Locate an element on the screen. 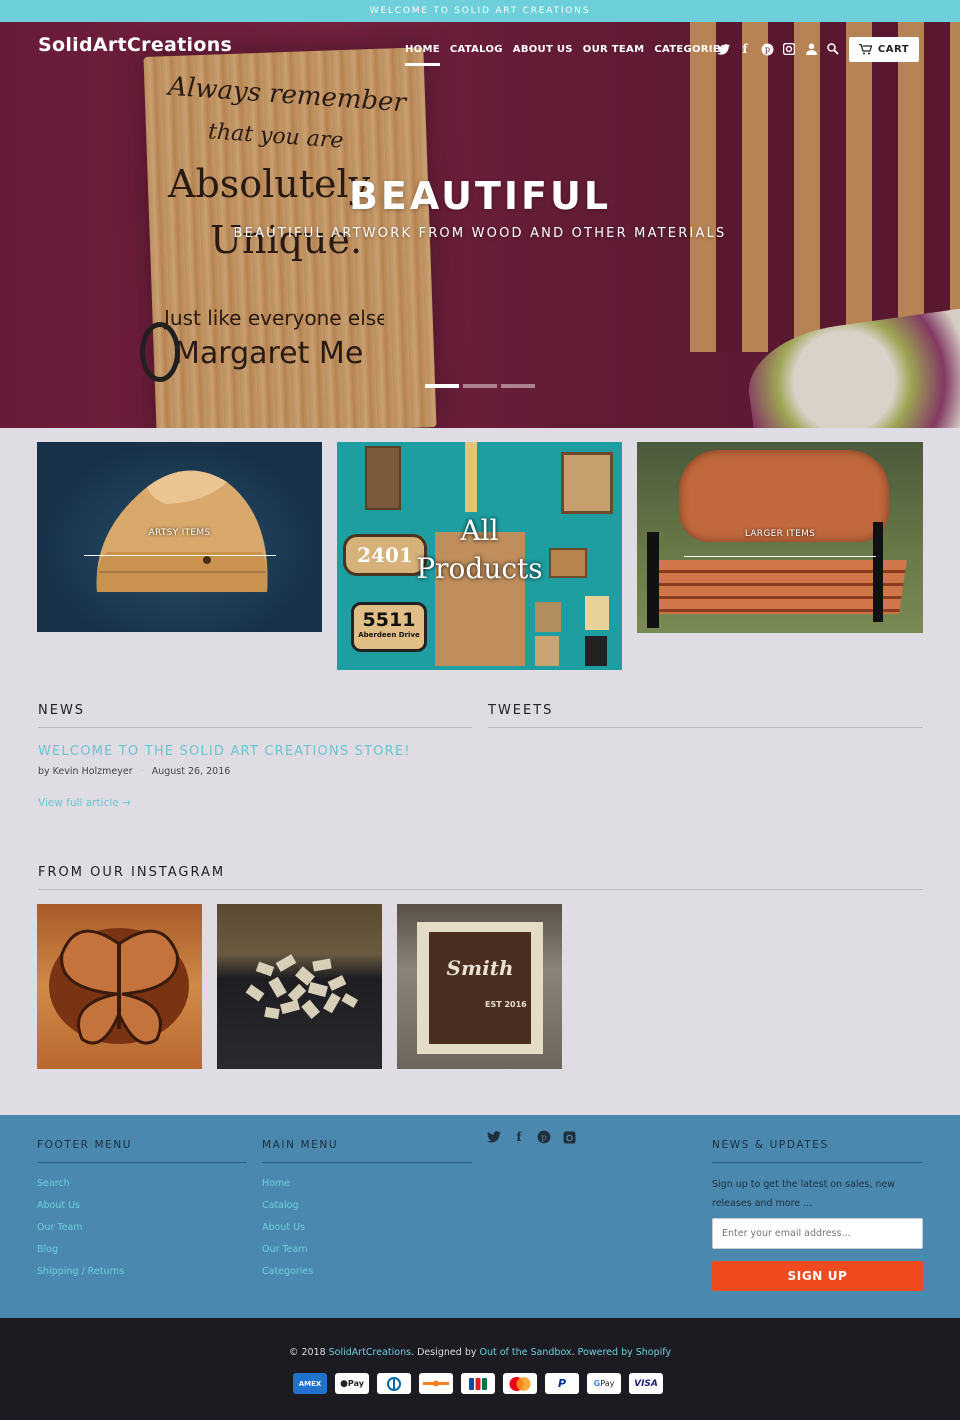 Image resolution: width=960 pixels, height=1420 pixels. collection-artsy-items: ARTSY ITEMS is located at coordinates (179, 537).